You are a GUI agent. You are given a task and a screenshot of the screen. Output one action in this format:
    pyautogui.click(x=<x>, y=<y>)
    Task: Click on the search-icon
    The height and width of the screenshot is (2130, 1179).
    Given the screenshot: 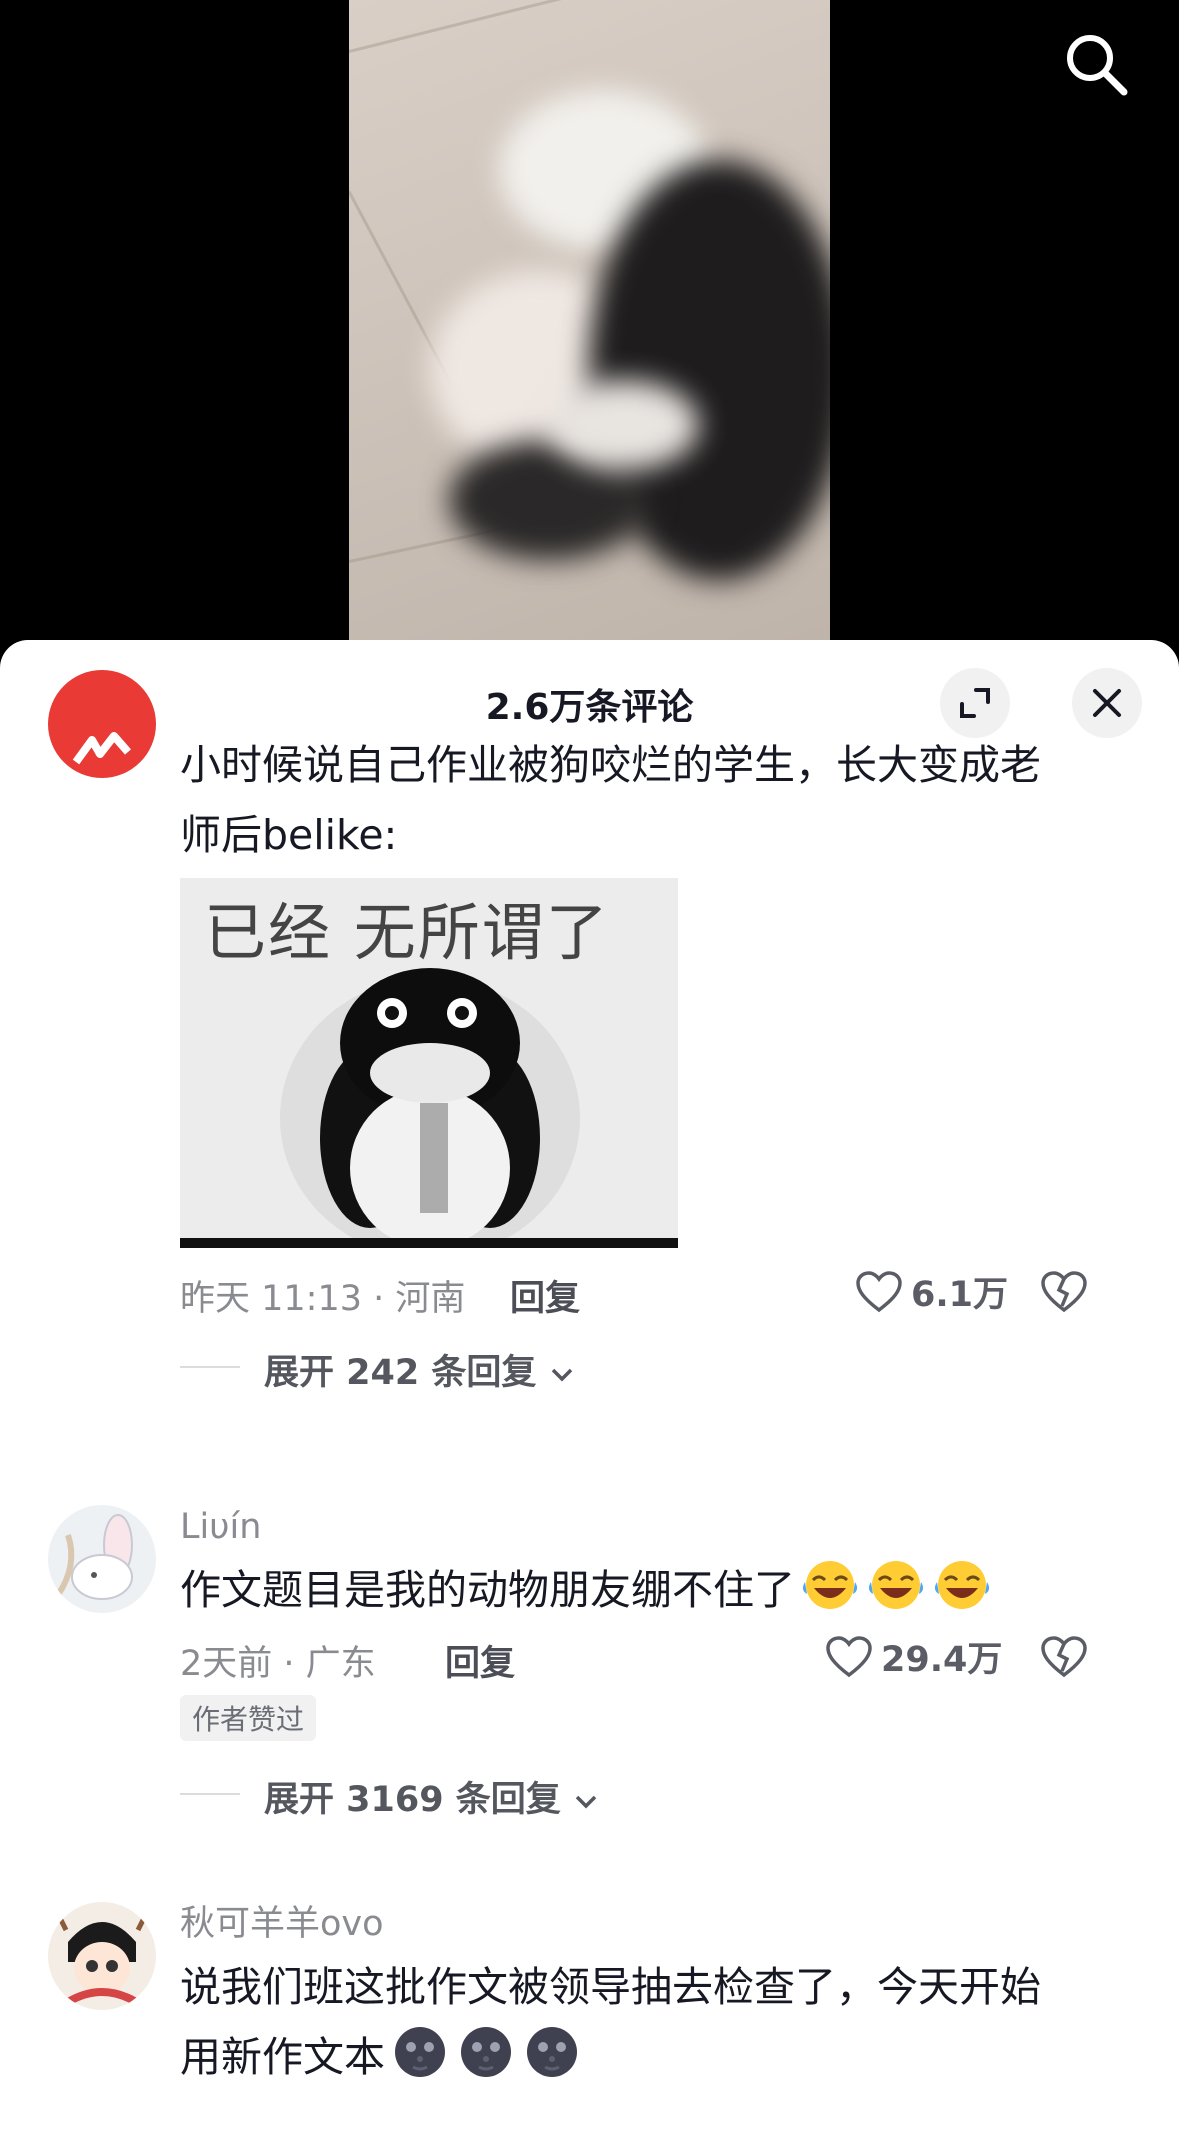 What is the action you would take?
    pyautogui.click(x=1097, y=65)
    